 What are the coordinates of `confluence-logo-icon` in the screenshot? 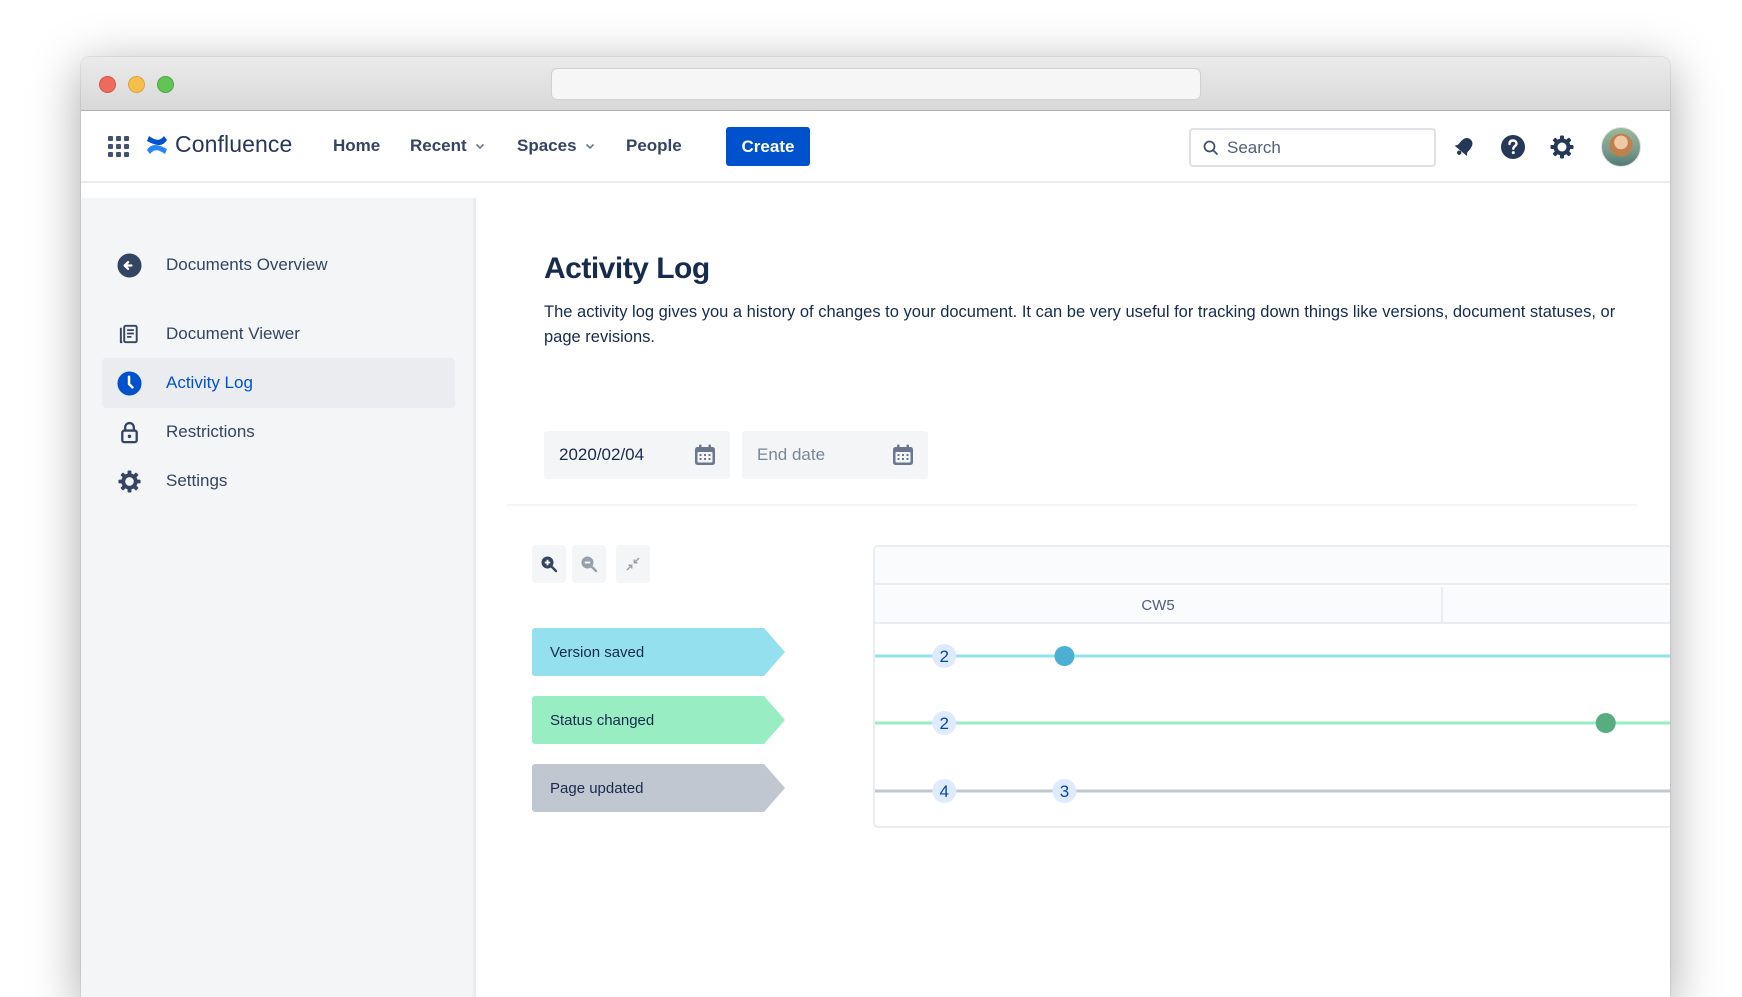 It's located at (157, 144).